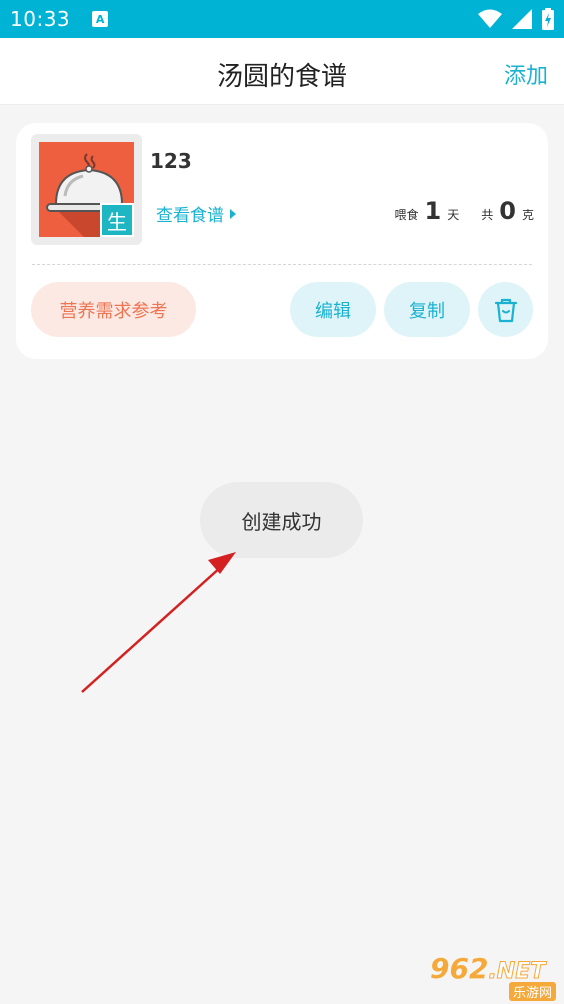 The image size is (564, 1004). What do you see at coordinates (427, 309) in the screenshot?
I see `copy-button: 复制` at bounding box center [427, 309].